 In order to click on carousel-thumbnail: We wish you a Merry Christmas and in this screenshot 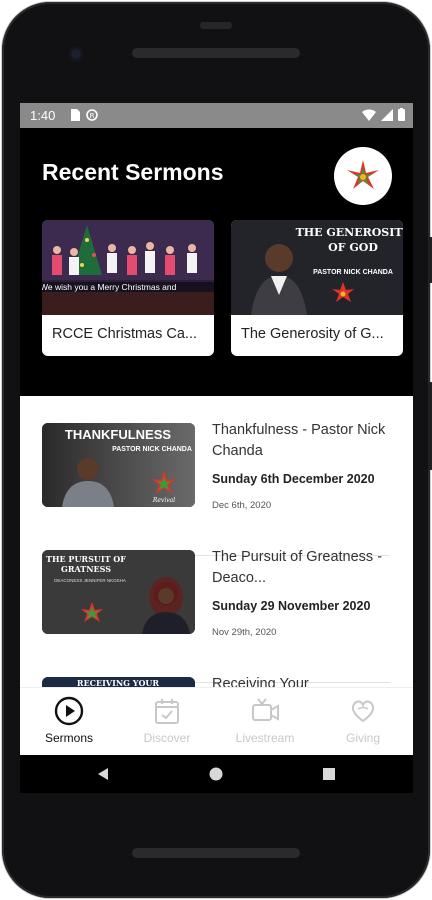, I will do `click(128, 267)`.